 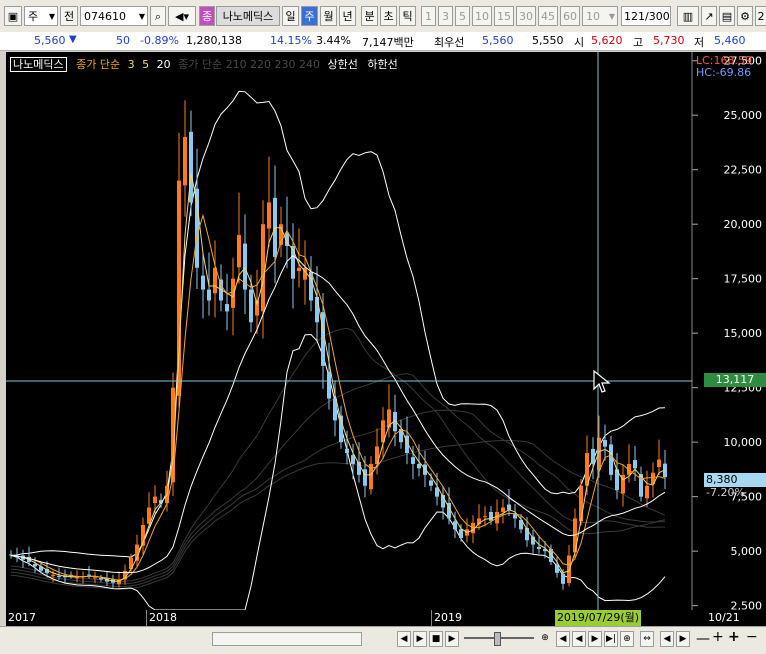 What do you see at coordinates (436, 639) in the screenshot?
I see `stop-icon: ■` at bounding box center [436, 639].